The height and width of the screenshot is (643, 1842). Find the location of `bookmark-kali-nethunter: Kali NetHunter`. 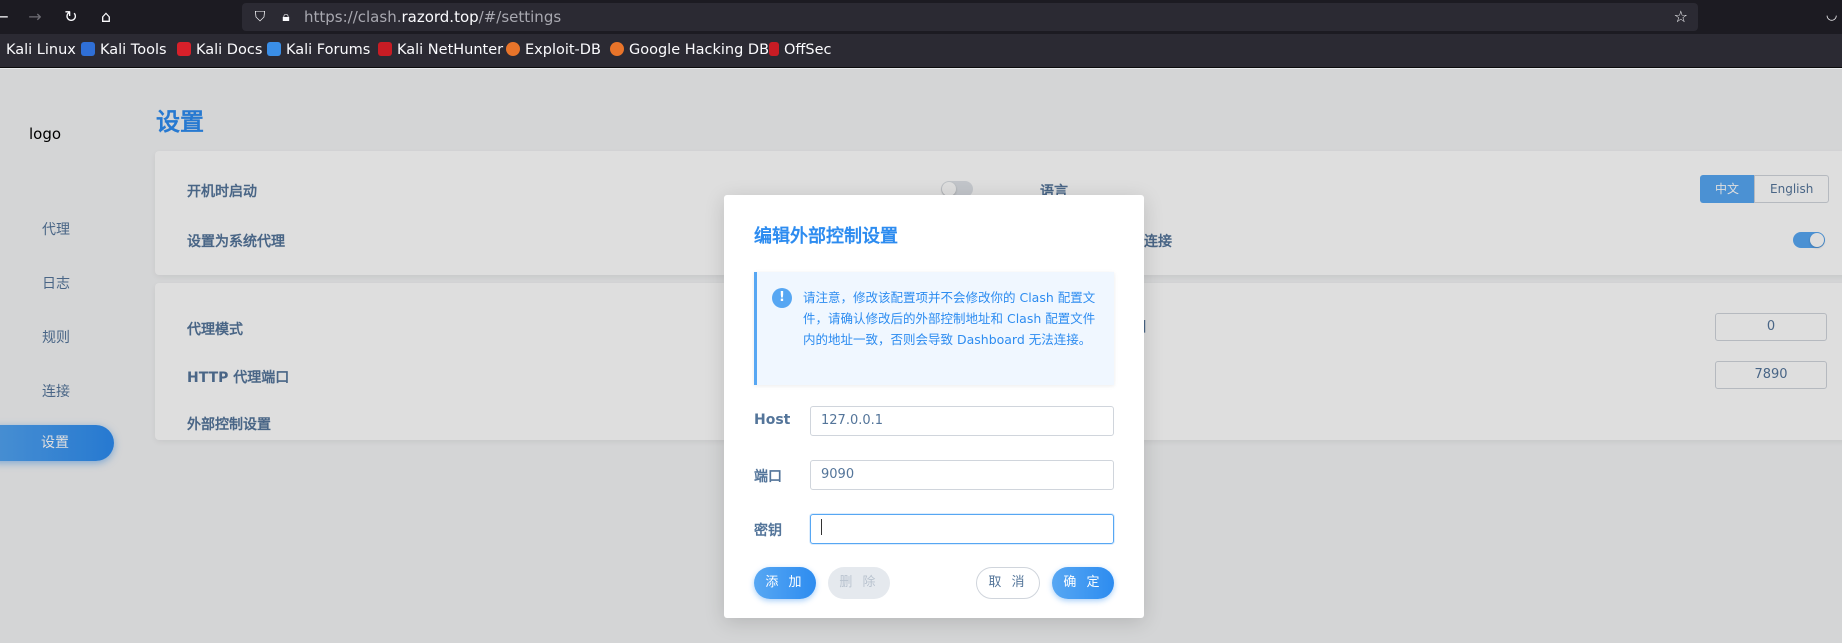

bookmark-kali-nethunter: Kali NetHunter is located at coordinates (440, 50).